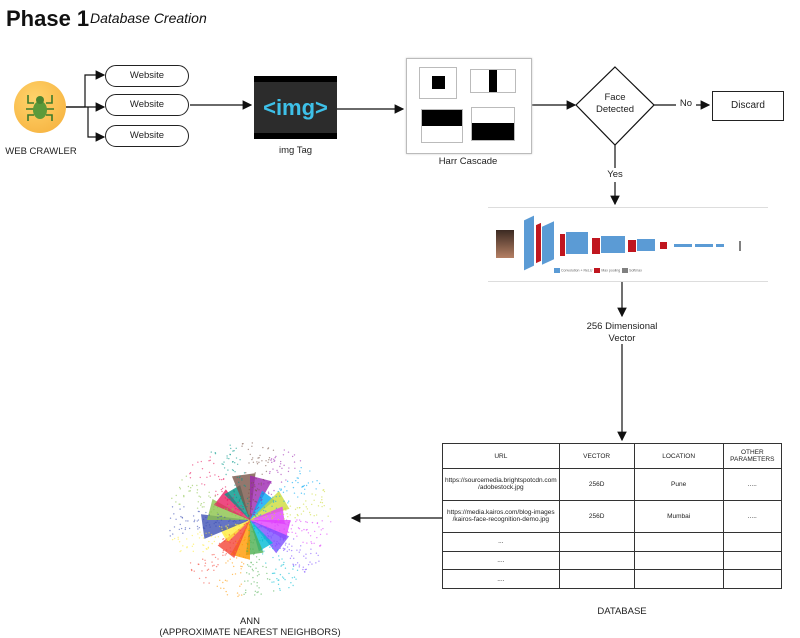 The image size is (800, 638). What do you see at coordinates (501, 456) in the screenshot?
I see `column-header: URL` at bounding box center [501, 456].